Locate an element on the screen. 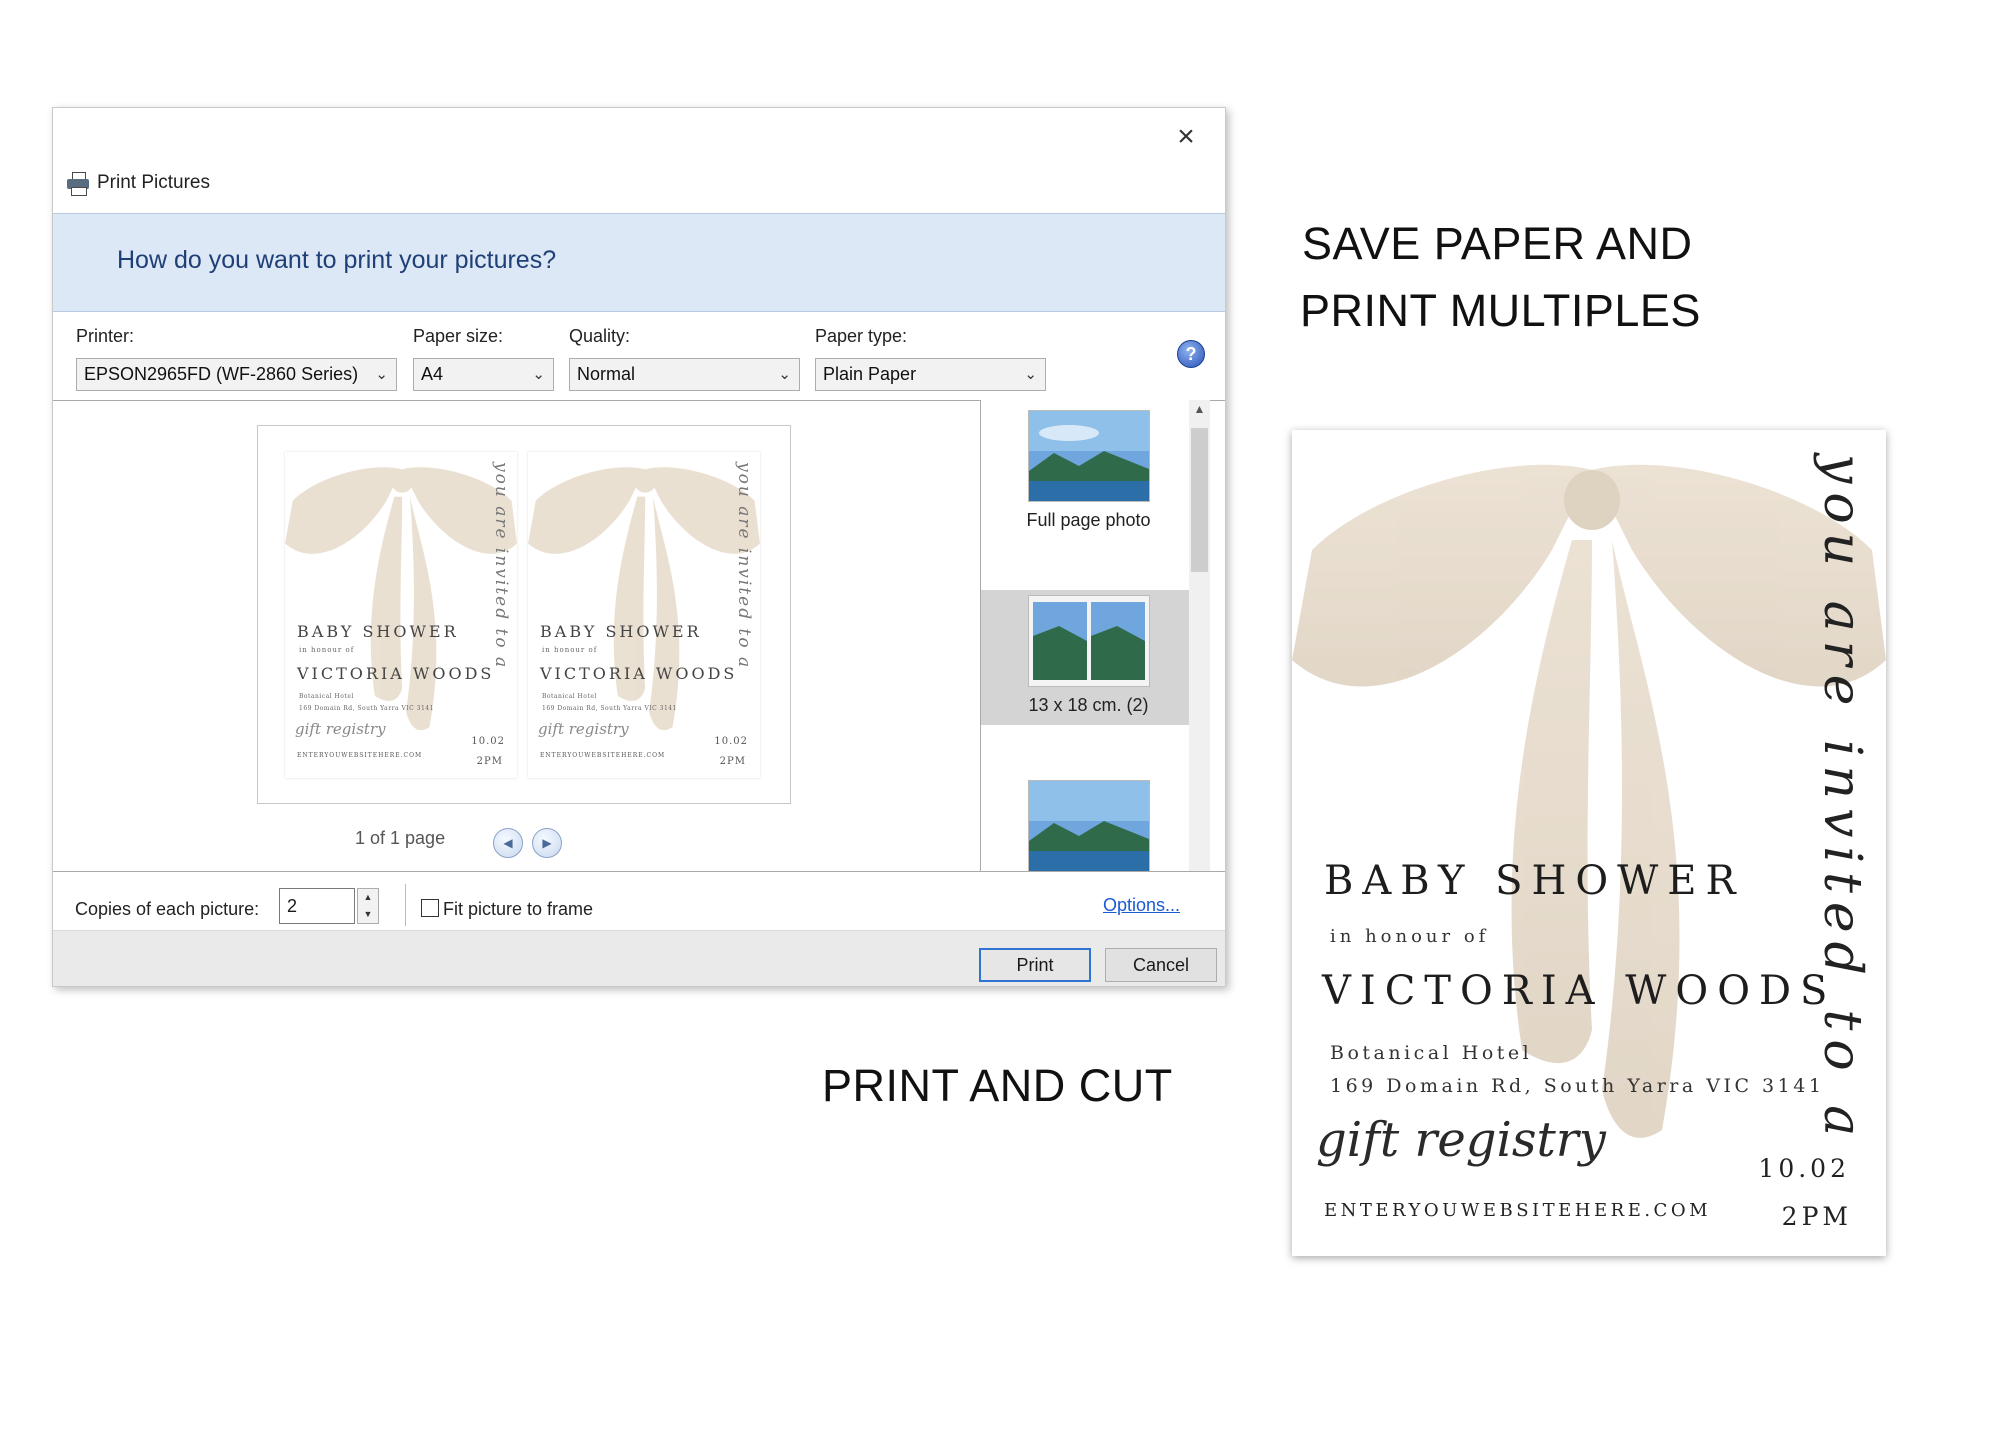  layout-scrollbar: ▲ is located at coordinates (1199, 635).